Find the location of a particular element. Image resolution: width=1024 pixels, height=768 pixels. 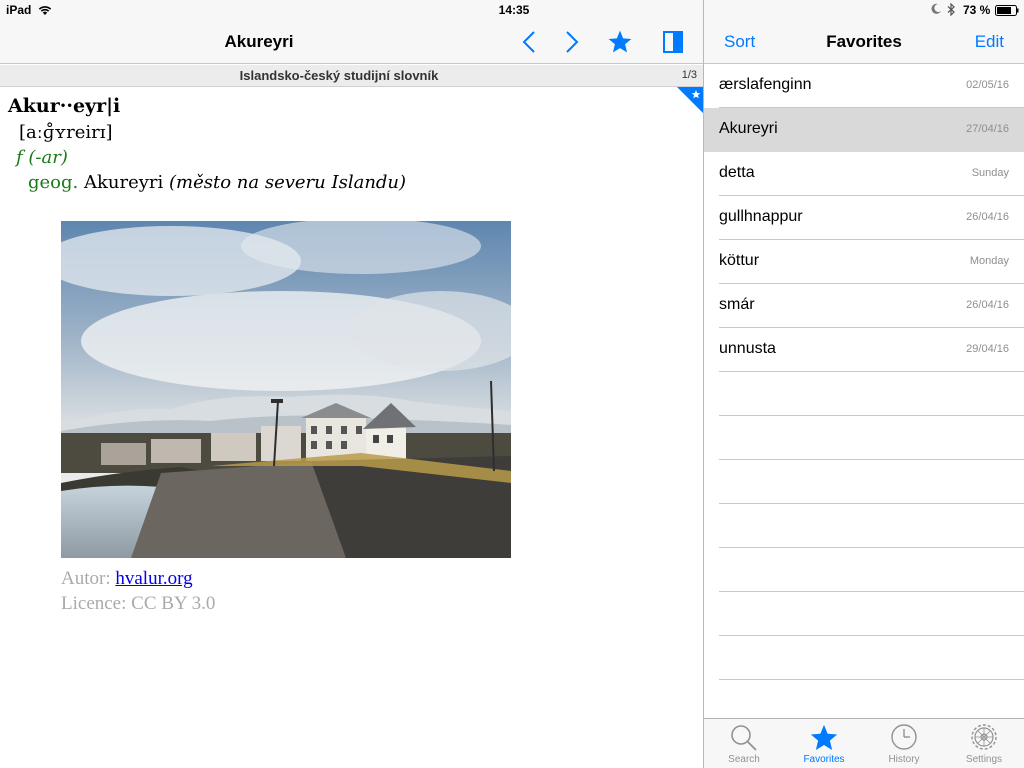

status-bar: iPad 14:35 73 % is located at coordinates (512, 10).